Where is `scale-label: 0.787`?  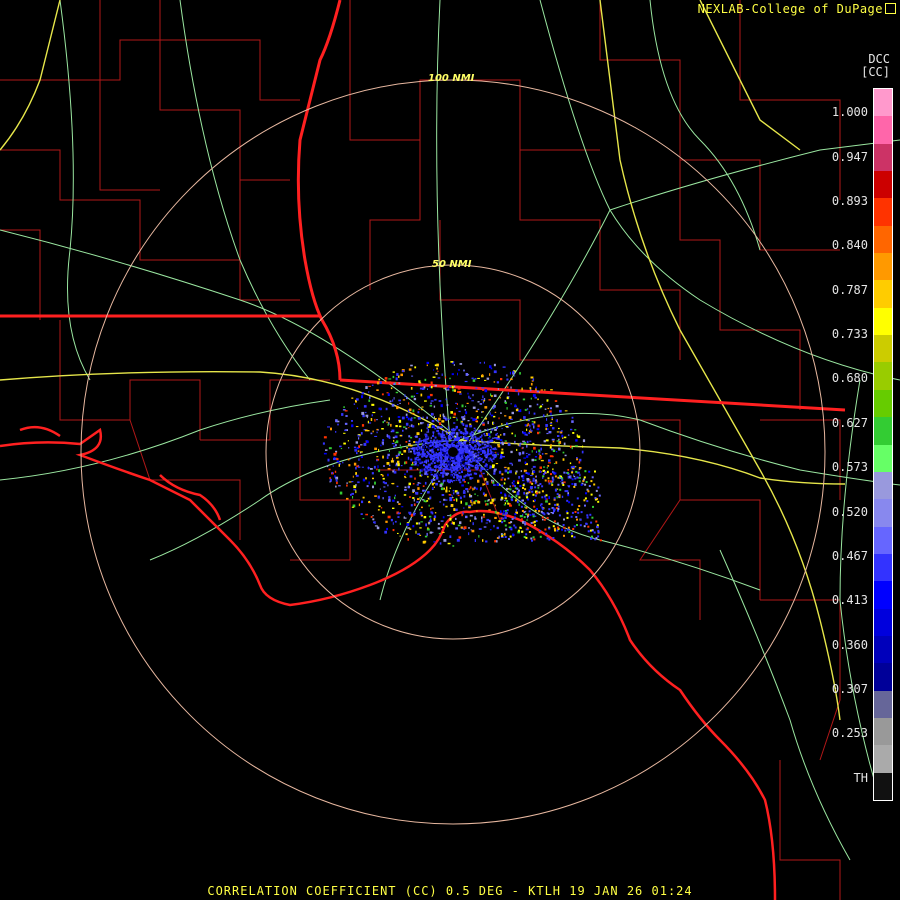 scale-label: 0.787 is located at coordinates (849, 290).